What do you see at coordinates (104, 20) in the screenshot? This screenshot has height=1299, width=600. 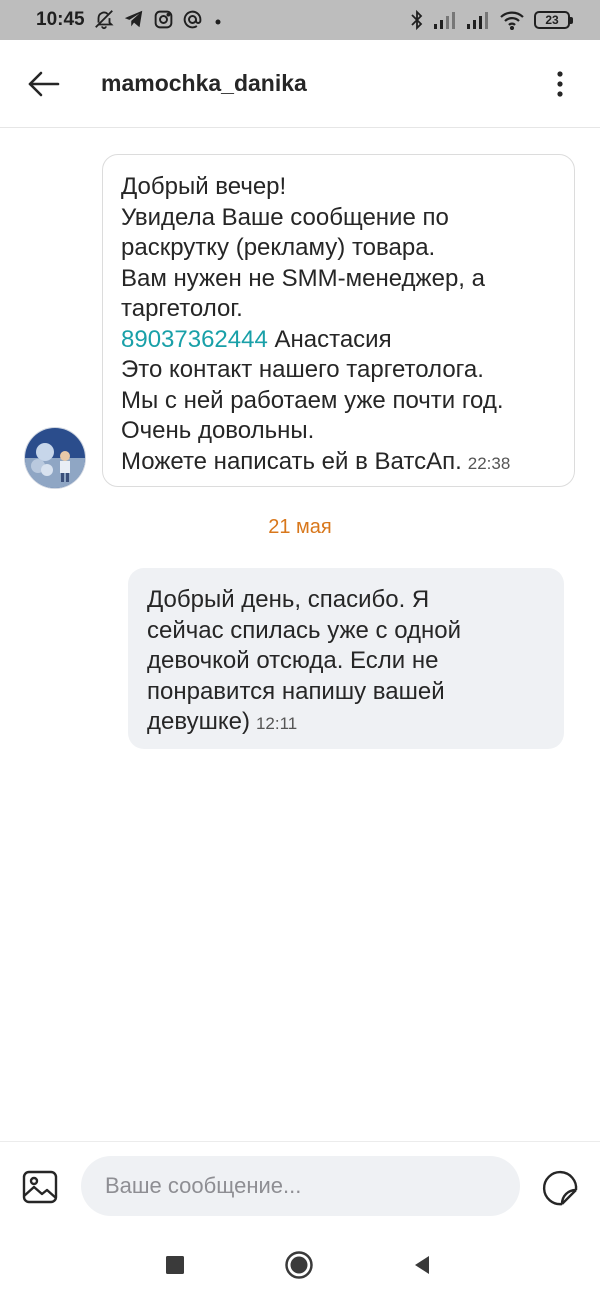 I see `muted-notifications-icon` at bounding box center [104, 20].